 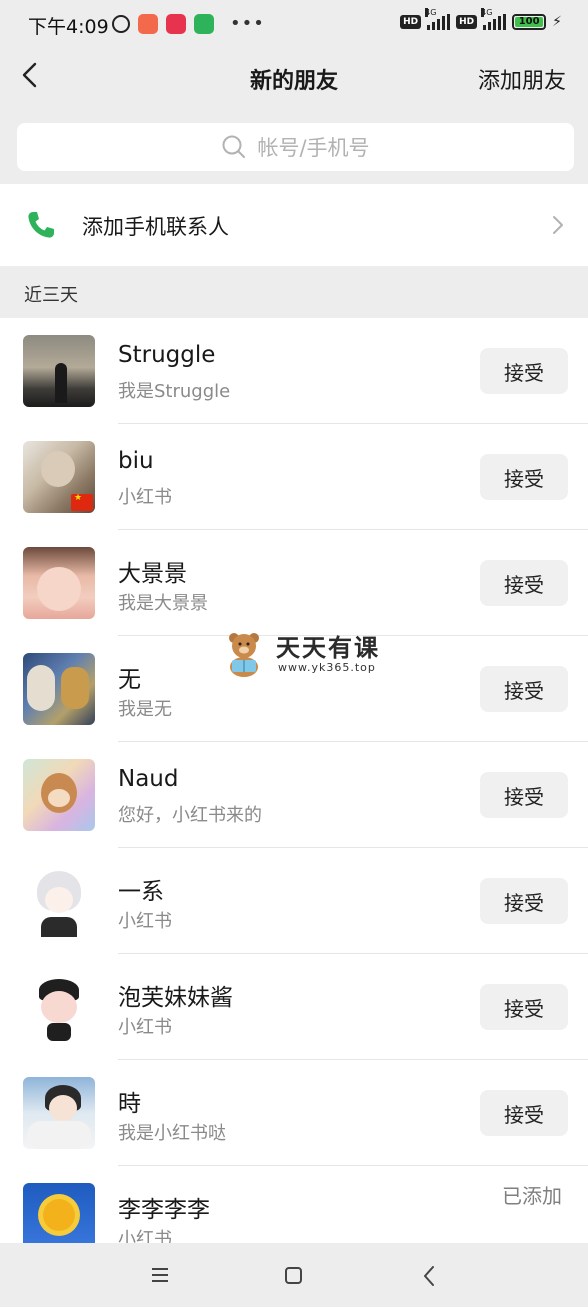 I want to click on friend-name: 時, so click(x=129, y=1104).